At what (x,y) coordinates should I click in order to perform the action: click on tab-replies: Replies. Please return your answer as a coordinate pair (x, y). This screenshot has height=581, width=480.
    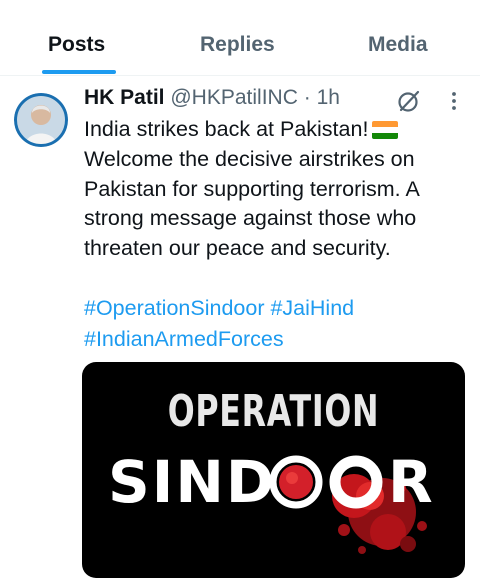
    Looking at the image, I should click on (237, 45).